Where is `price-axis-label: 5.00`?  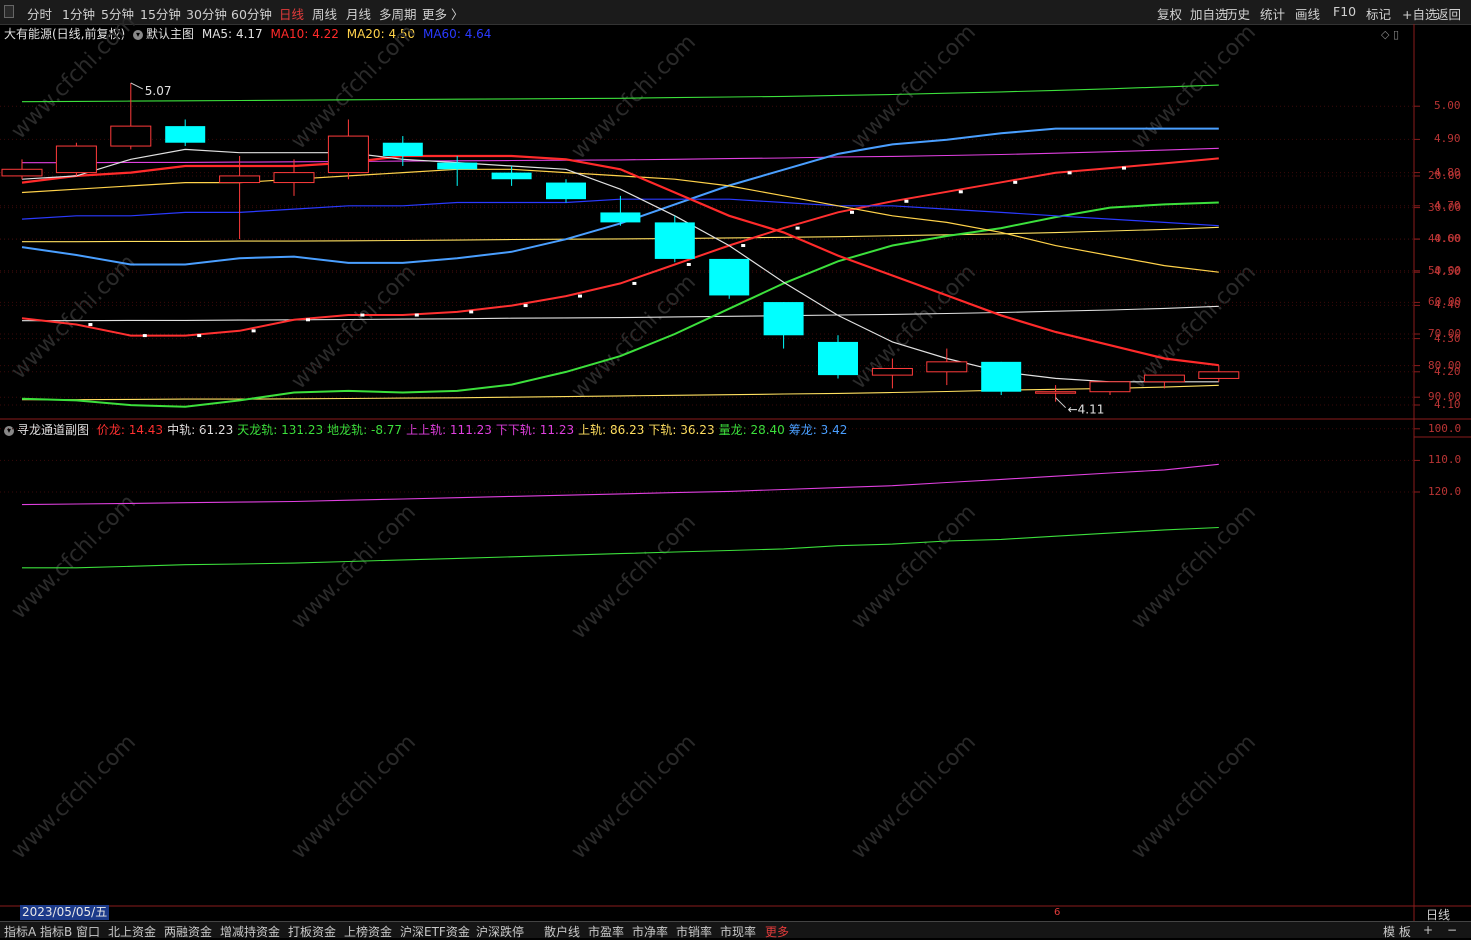
price-axis-label: 5.00 is located at coordinates (1447, 106).